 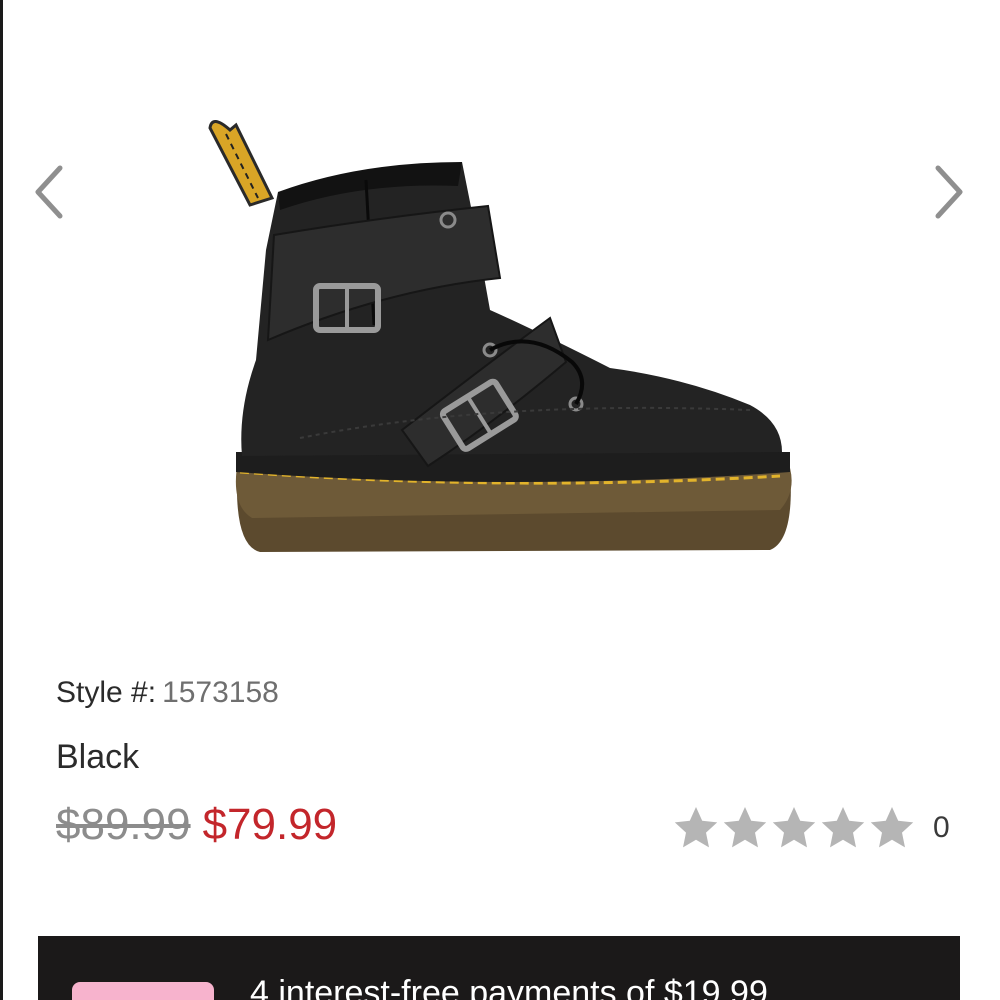 I want to click on gallery-prev-button, so click(x=50, y=192).